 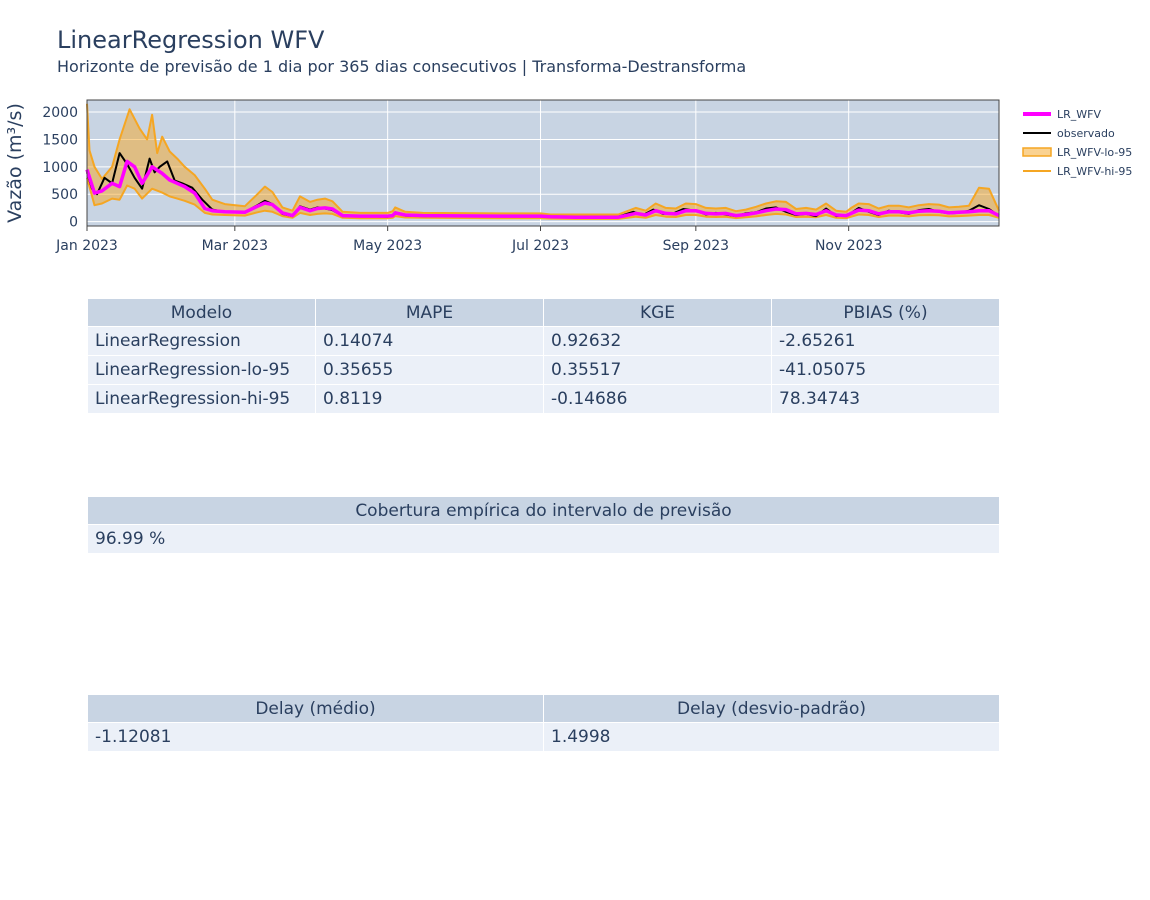 I want to click on table-cell: 0.8119, so click(x=429, y=399).